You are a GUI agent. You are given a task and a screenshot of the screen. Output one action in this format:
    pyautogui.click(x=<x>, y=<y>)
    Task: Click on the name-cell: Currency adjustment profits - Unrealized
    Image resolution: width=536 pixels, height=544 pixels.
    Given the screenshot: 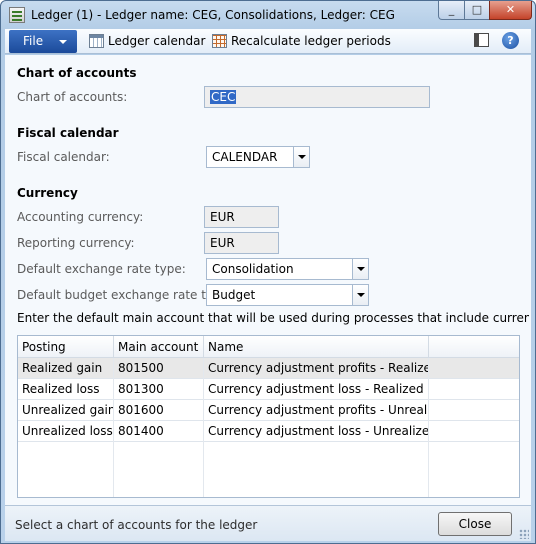 What is the action you would take?
    pyautogui.click(x=316, y=410)
    